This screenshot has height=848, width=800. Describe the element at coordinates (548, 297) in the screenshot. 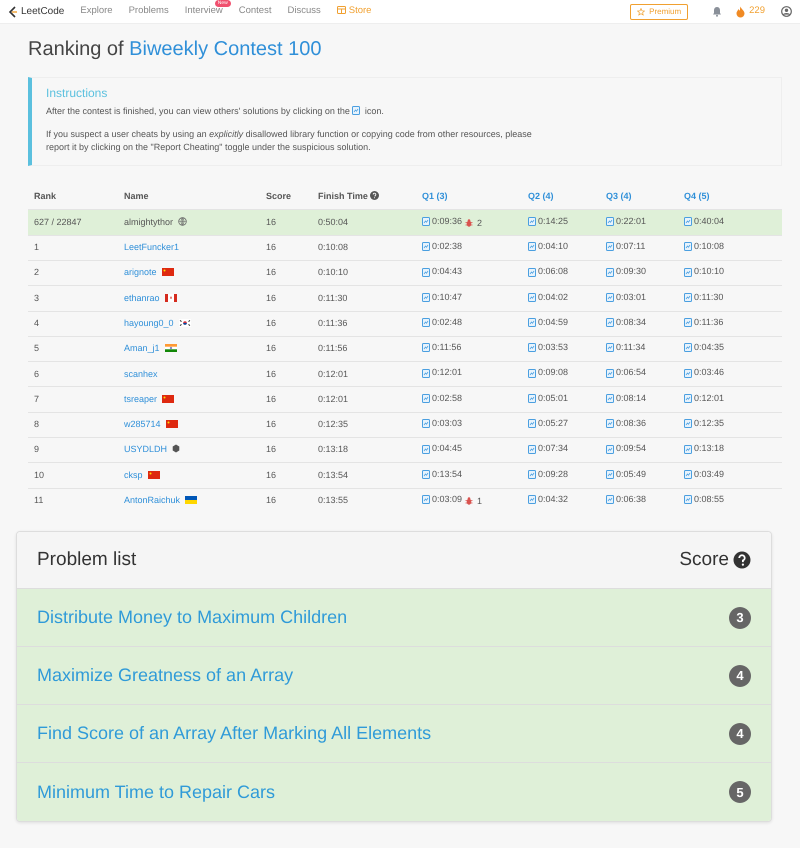

I see `solution-link: 0:04:02` at that location.